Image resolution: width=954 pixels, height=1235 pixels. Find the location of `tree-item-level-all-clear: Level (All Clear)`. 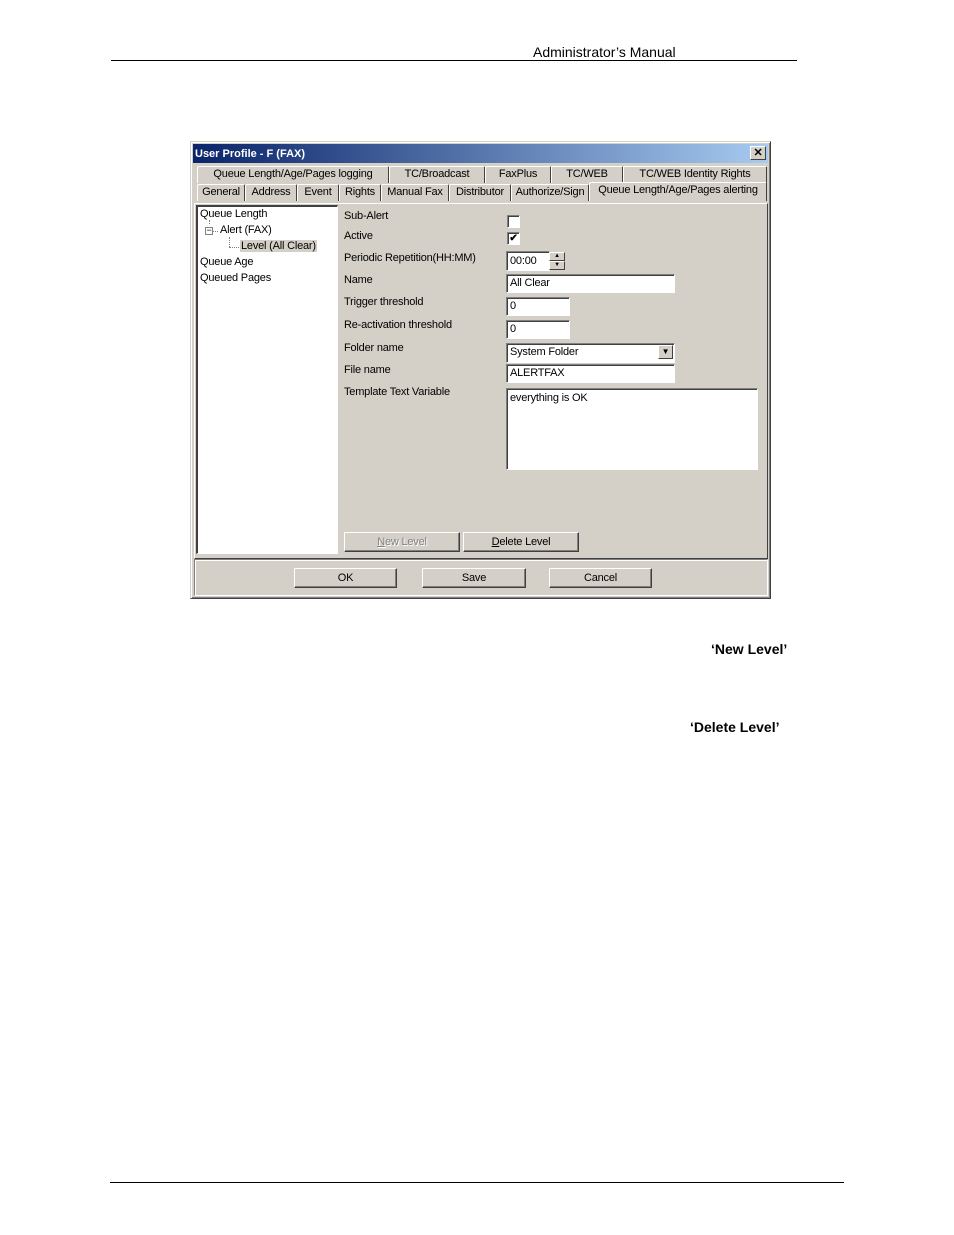

tree-item-level-all-clear: Level (All Clear) is located at coordinates (278, 246).